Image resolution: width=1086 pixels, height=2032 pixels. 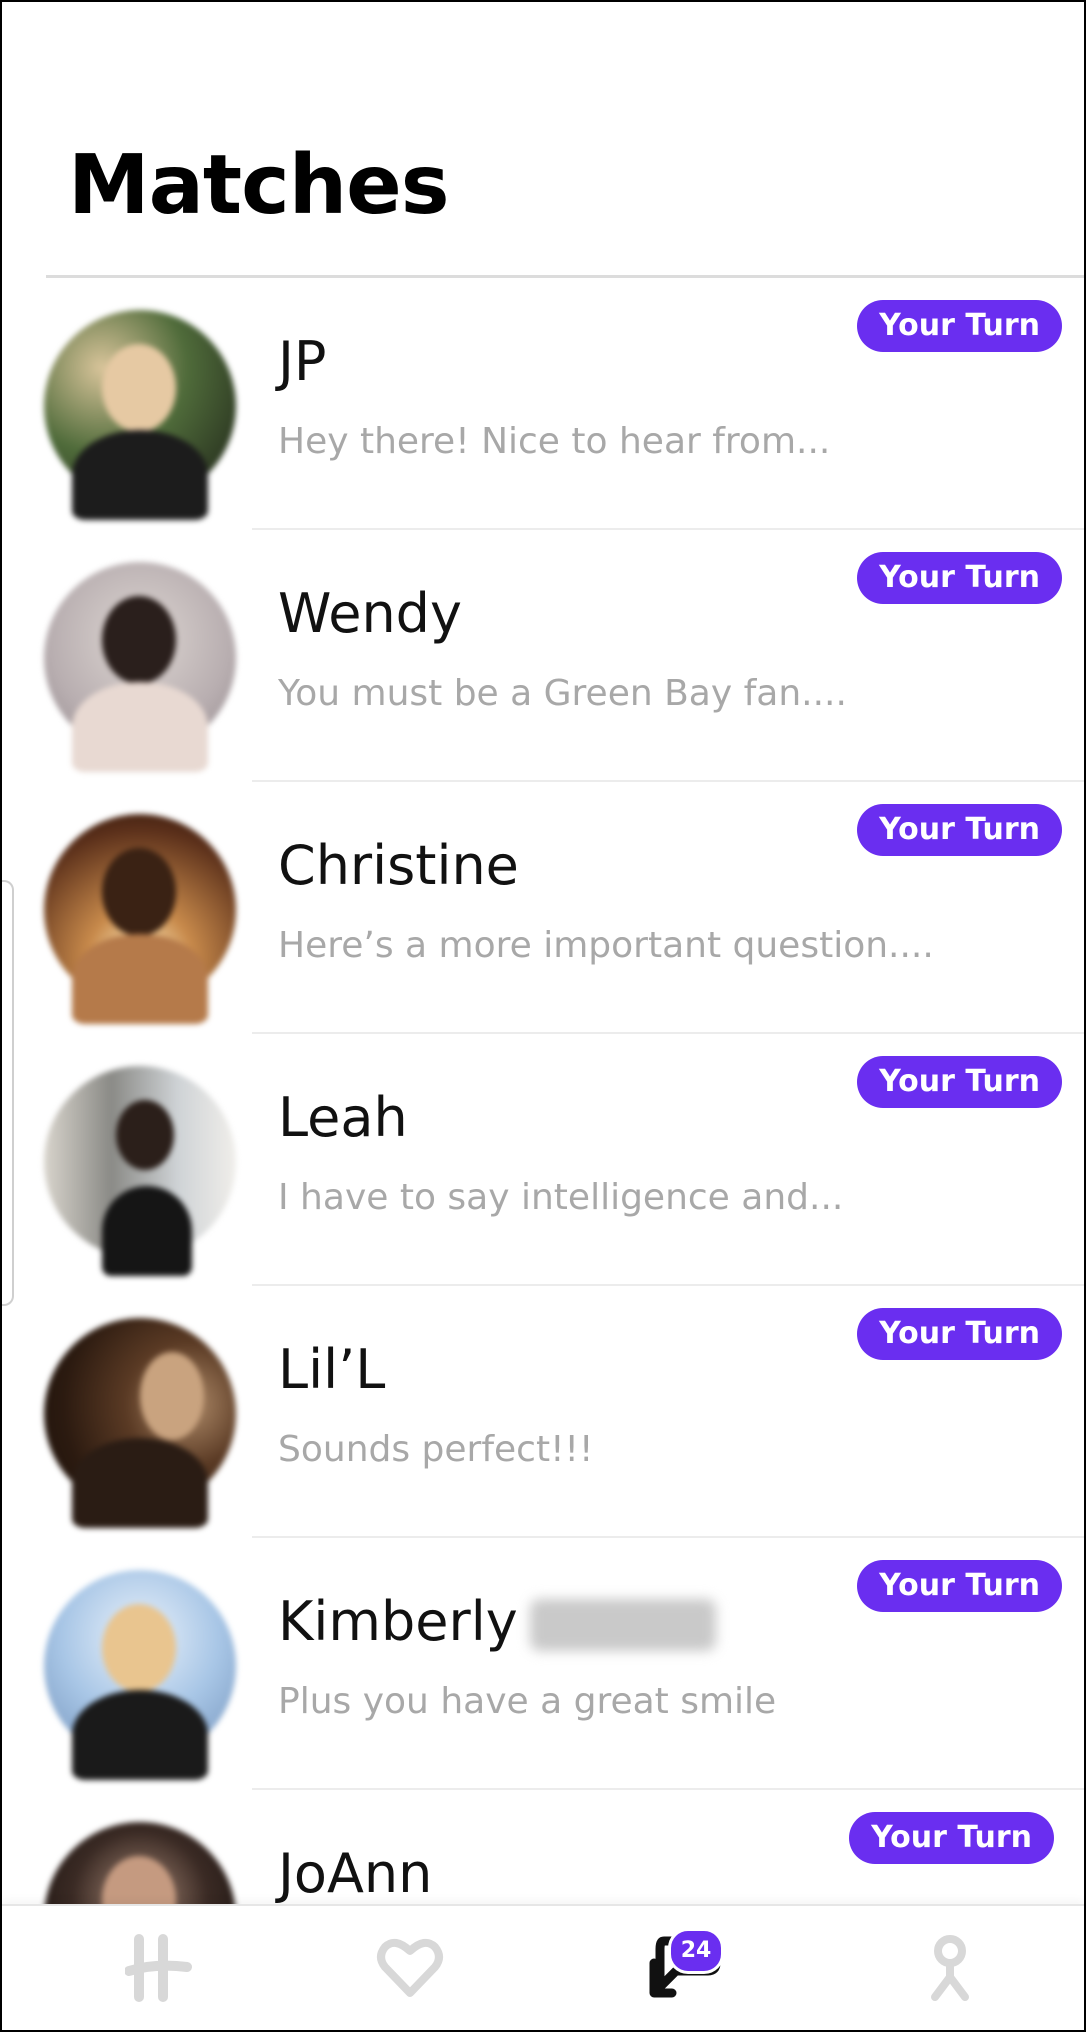 I want to click on match-name: JP, so click(x=302, y=361).